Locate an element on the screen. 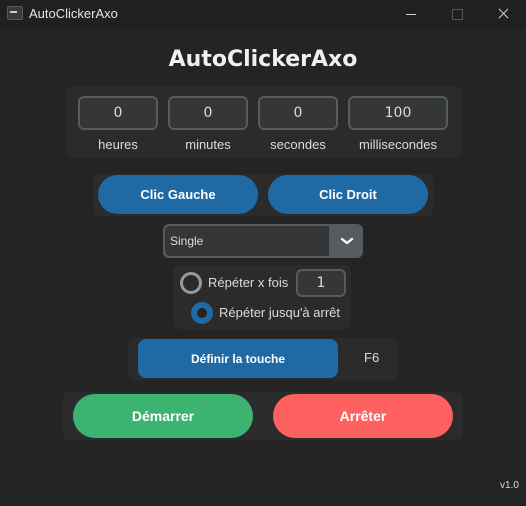 Image resolution: width=526 pixels, height=506 pixels. close-icon is located at coordinates (503, 14).